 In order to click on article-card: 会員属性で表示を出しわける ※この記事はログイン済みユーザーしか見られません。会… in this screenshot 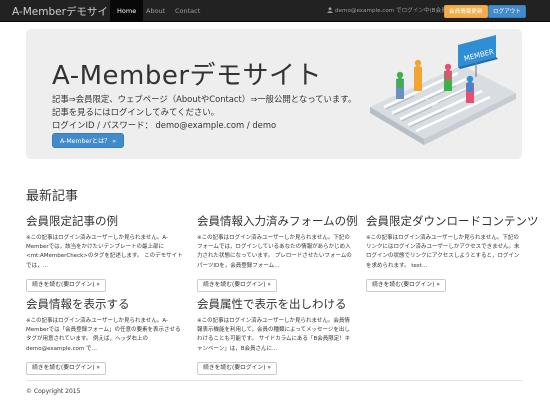, I will do `click(276, 335)`.